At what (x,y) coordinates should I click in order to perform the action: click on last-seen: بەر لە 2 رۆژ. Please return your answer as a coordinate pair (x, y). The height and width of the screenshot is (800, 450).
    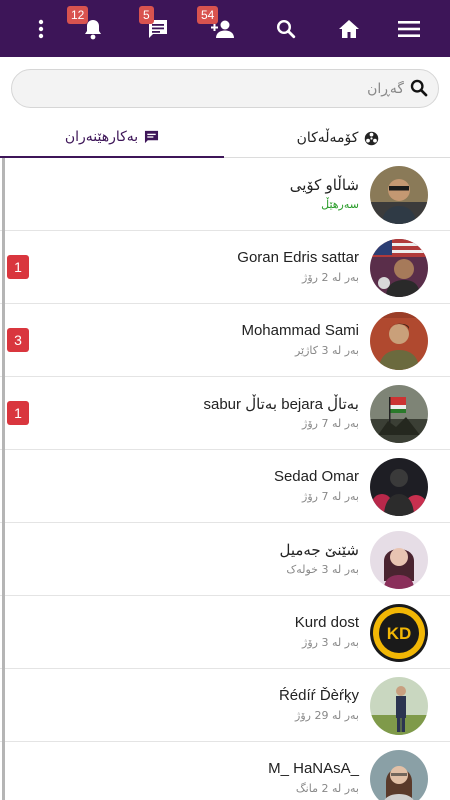
    Looking at the image, I should click on (330, 277).